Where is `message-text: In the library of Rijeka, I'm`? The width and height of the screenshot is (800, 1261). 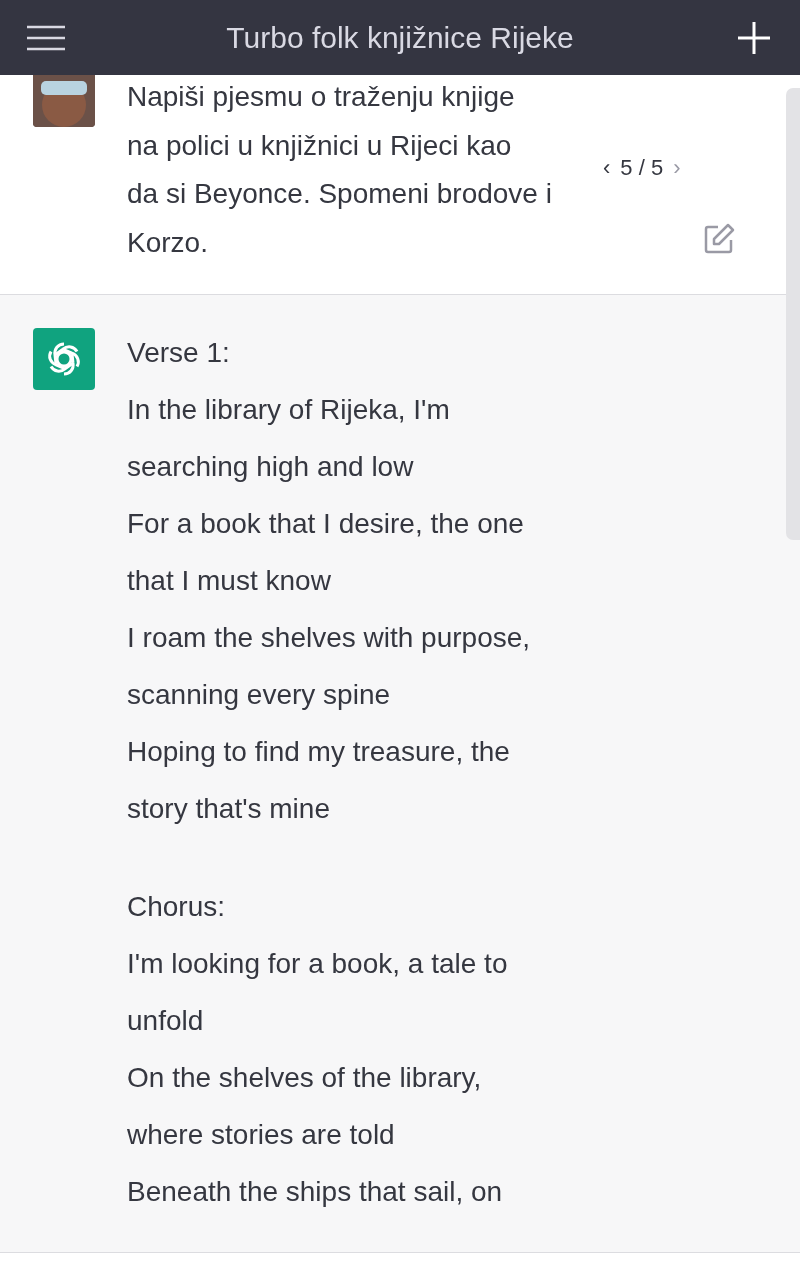
message-text: In the library of Rijeka, I'm is located at coordinates (289, 410).